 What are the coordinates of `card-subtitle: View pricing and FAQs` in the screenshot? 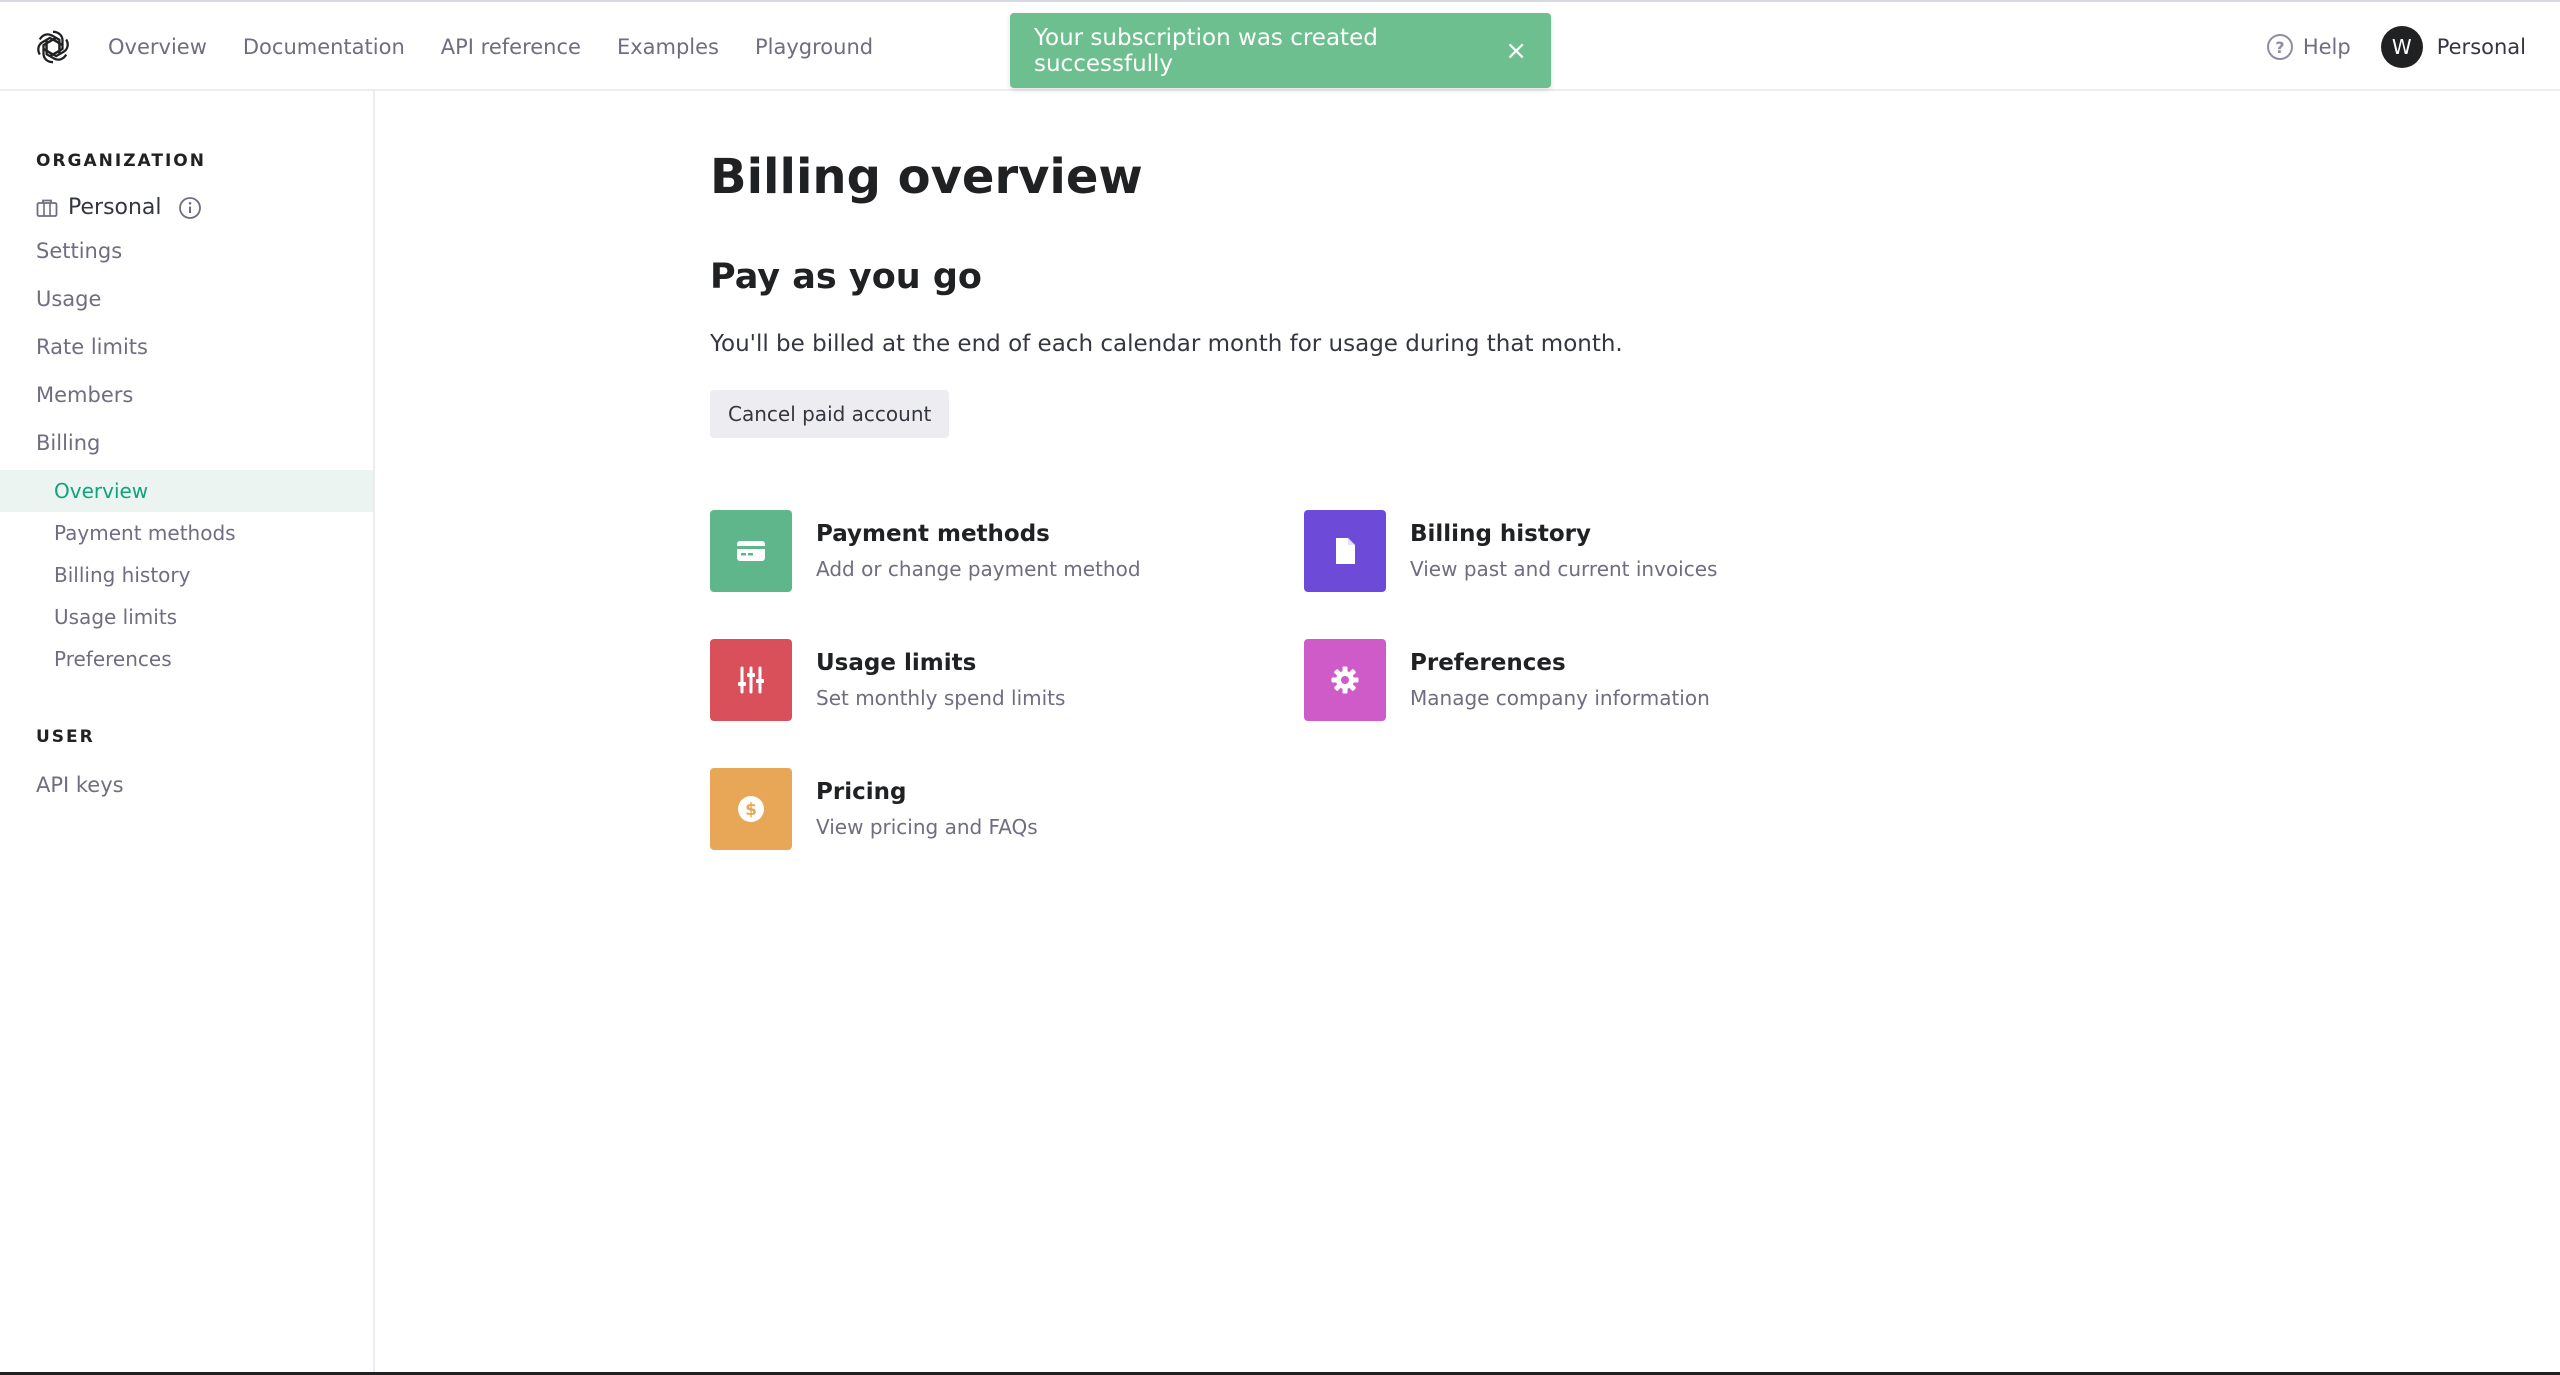 It's located at (927, 827).